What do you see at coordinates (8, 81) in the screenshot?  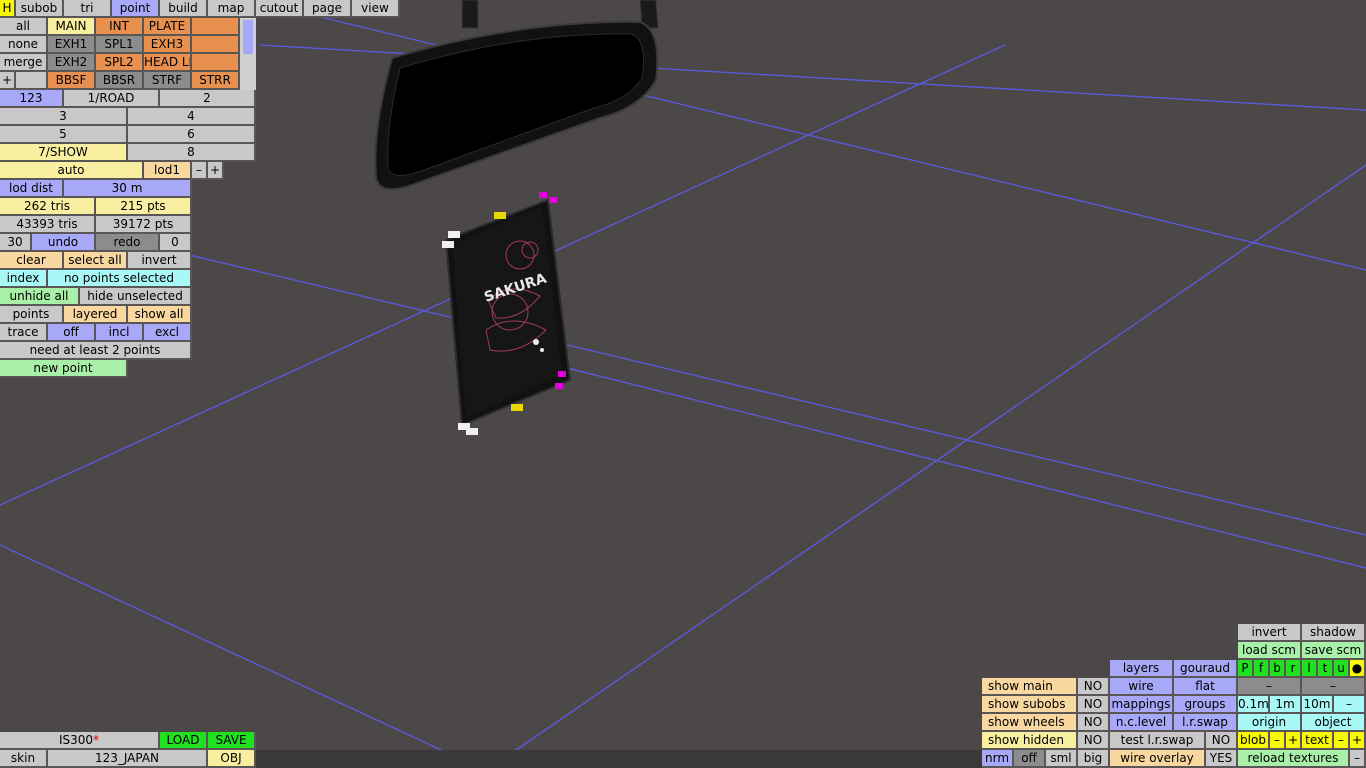 I see `layer-add-button: +` at bounding box center [8, 81].